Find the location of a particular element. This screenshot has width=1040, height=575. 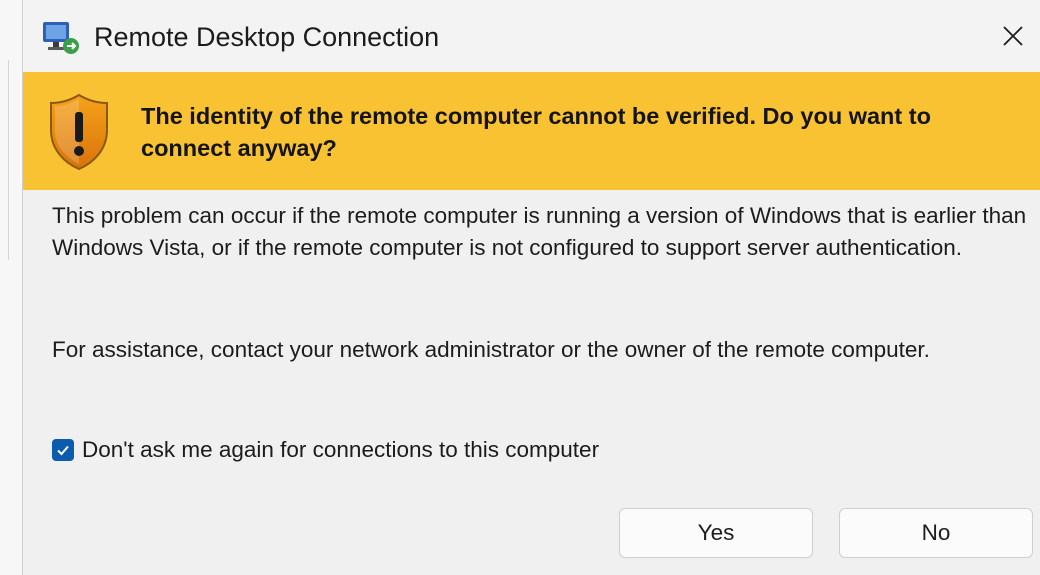

remote-desktop-icon is located at coordinates (62, 38).